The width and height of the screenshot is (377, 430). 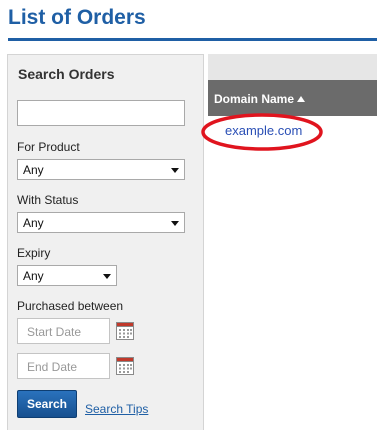 I want to click on sort-ascending-icon, so click(x=301, y=99).